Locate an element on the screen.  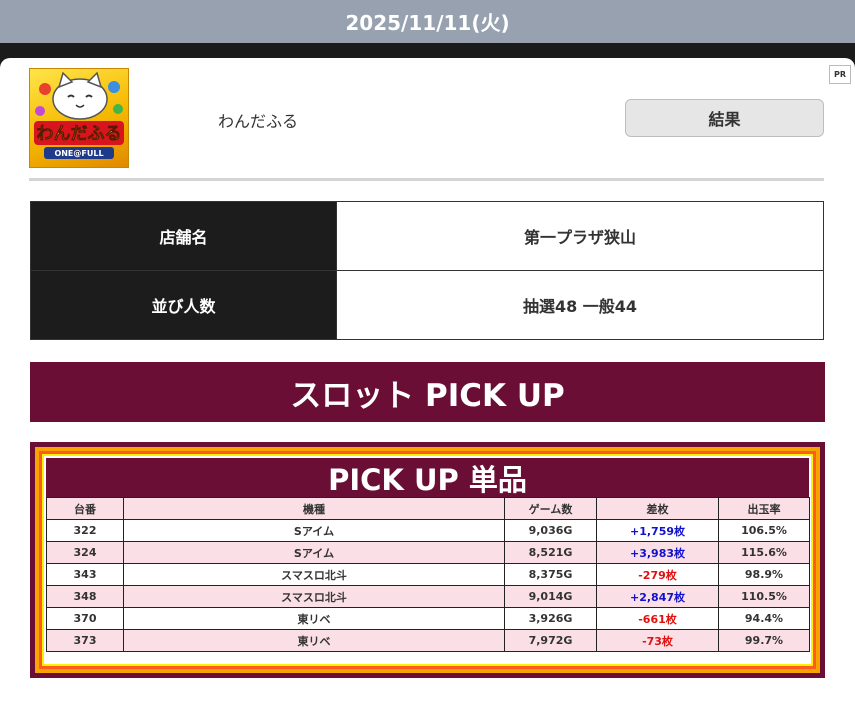
table-row: 322 Sアイム 9,036G +1,759枚 106.5% is located at coordinates (428, 530).